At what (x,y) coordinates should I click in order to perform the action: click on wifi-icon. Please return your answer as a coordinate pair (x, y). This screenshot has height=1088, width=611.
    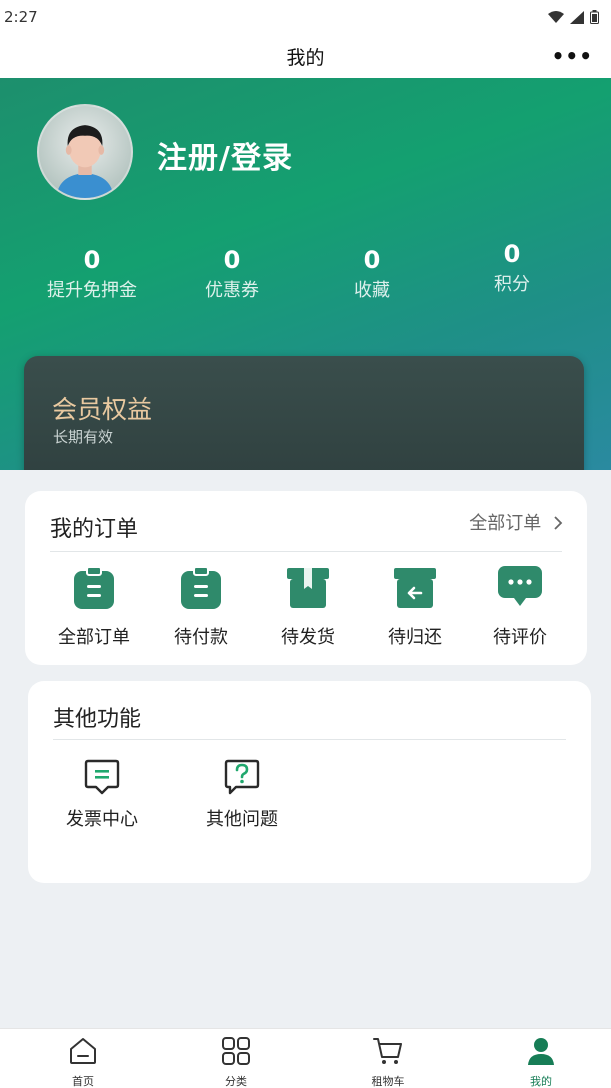
    Looking at the image, I should click on (556, 16).